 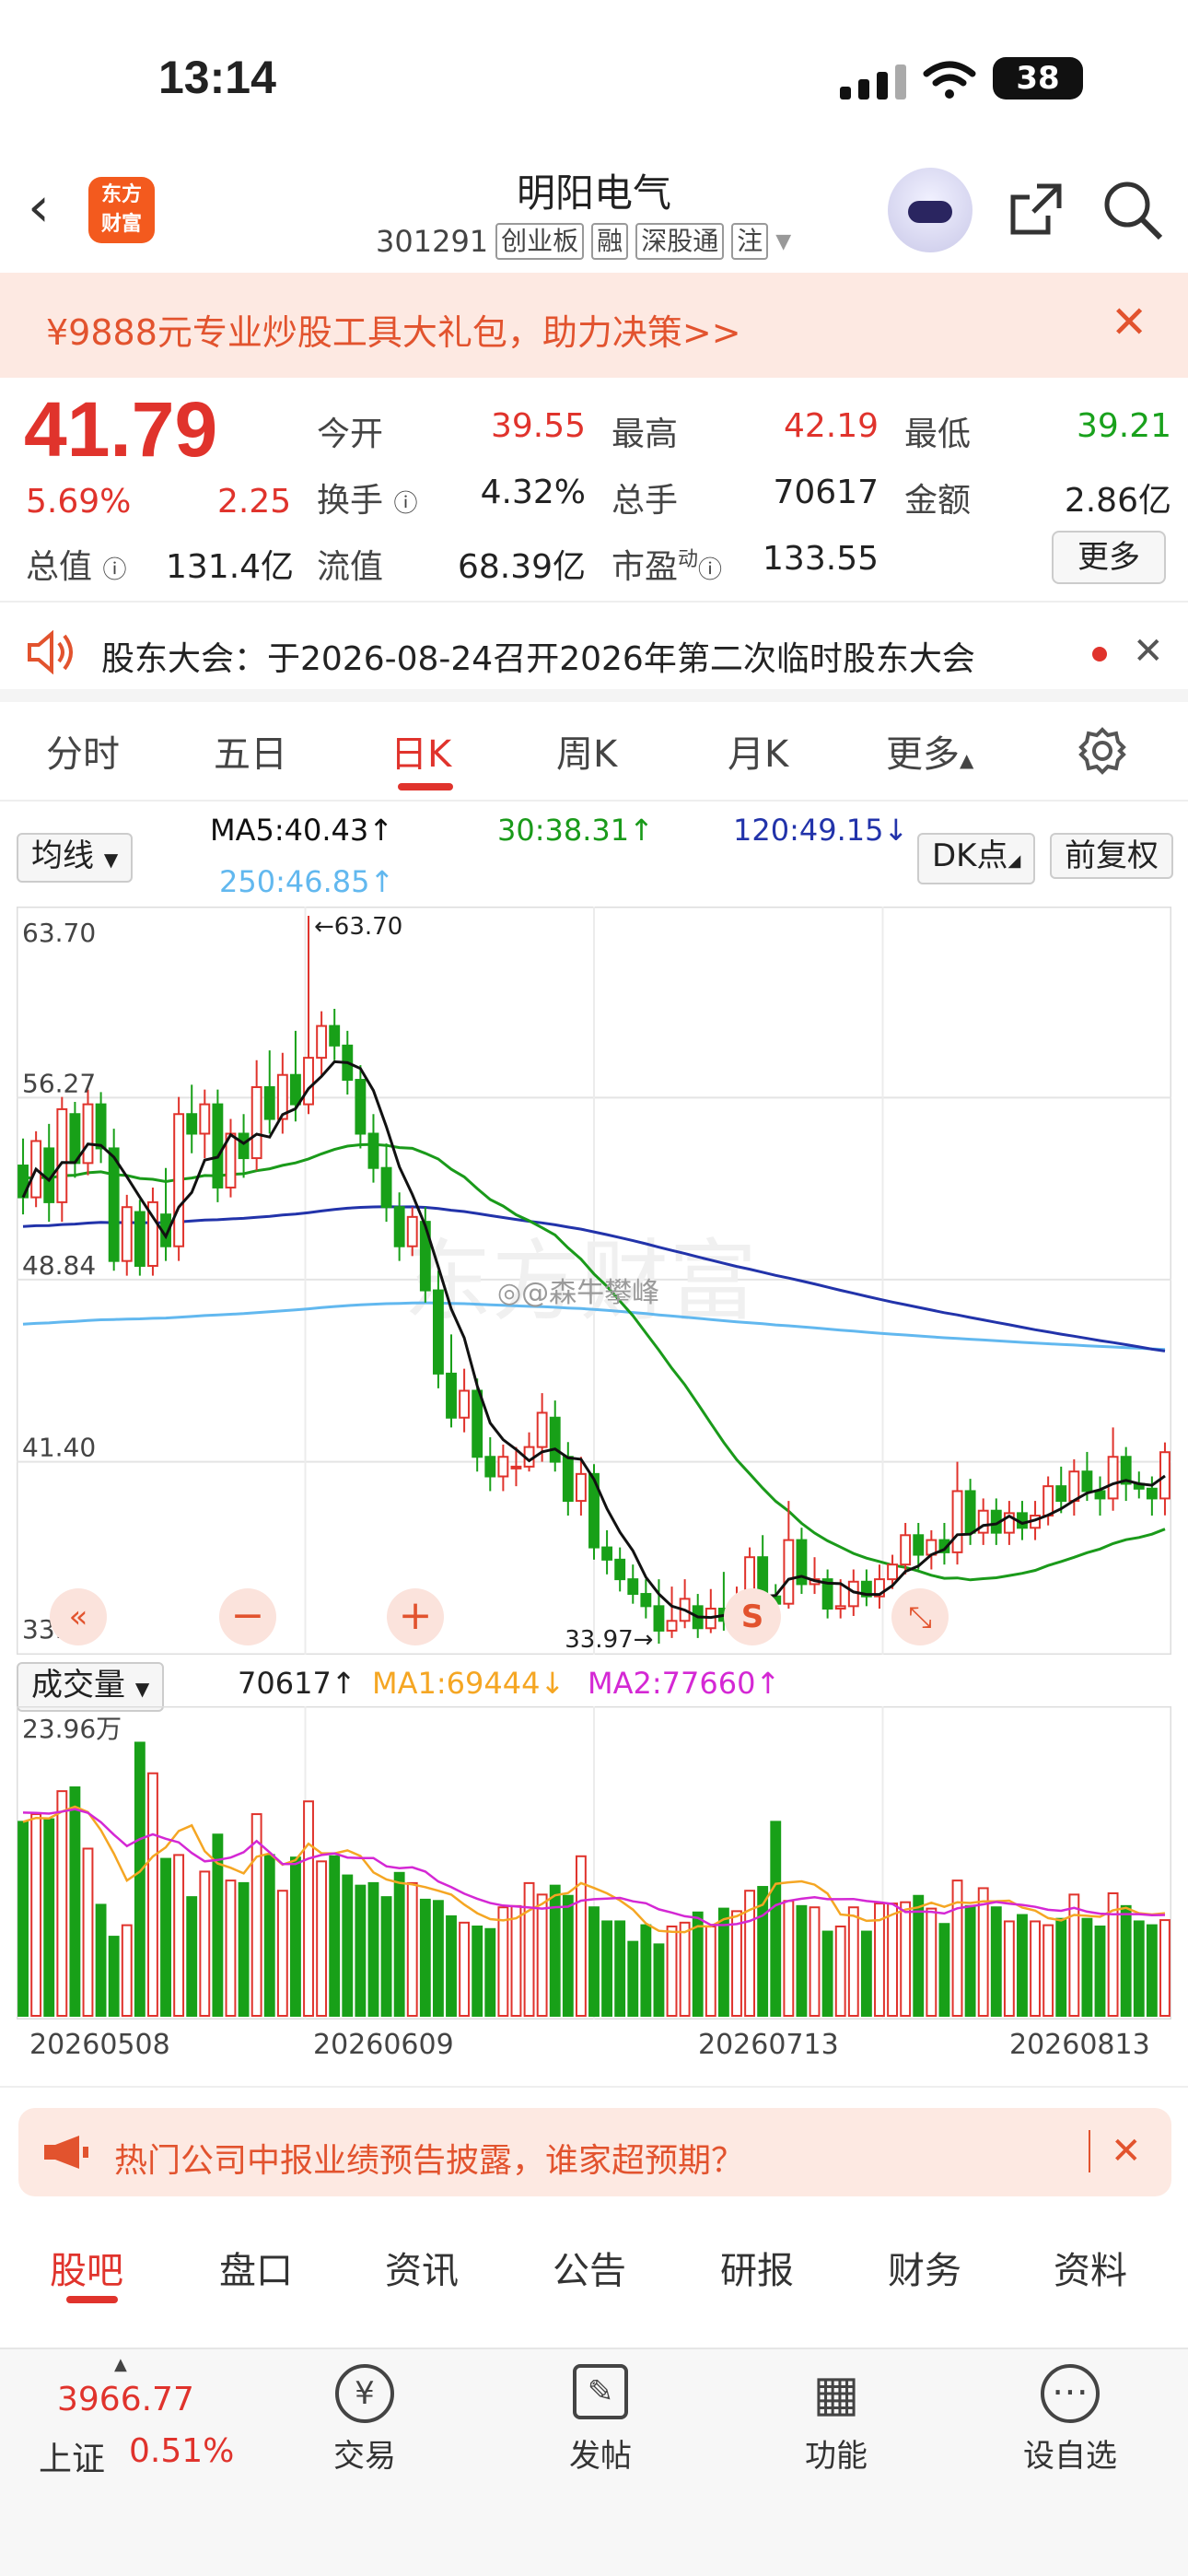 I want to click on share-icon, so click(x=1036, y=209).